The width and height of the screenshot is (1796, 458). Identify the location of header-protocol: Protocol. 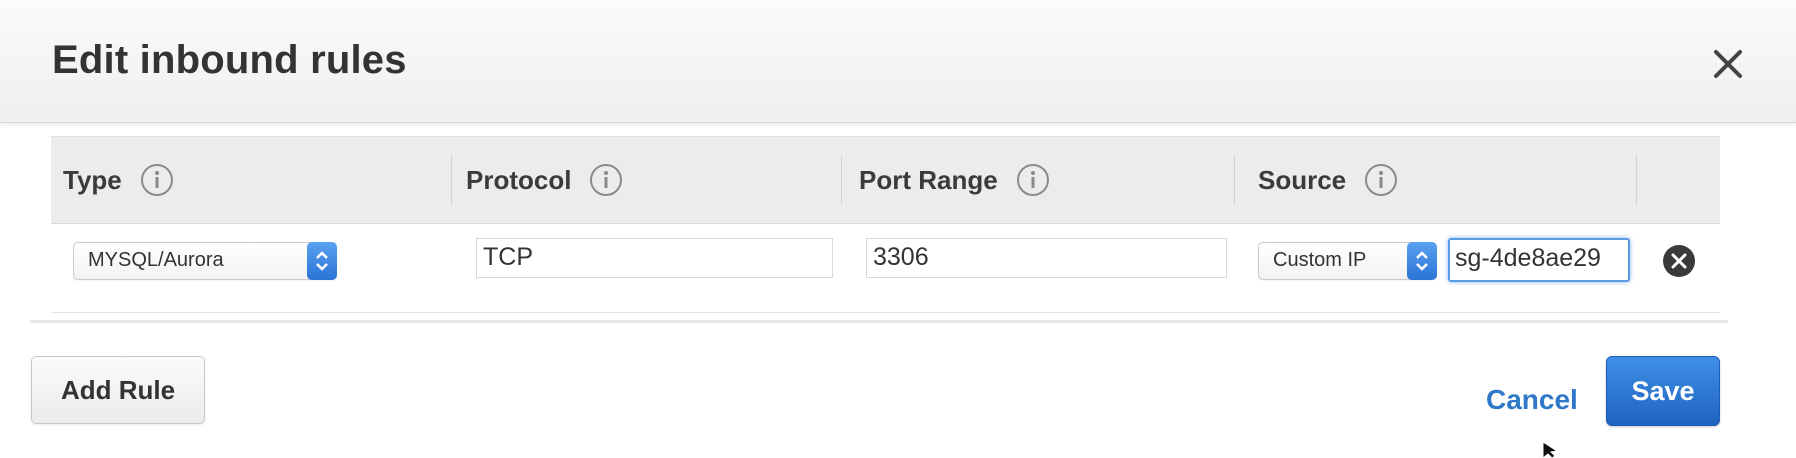
(544, 180).